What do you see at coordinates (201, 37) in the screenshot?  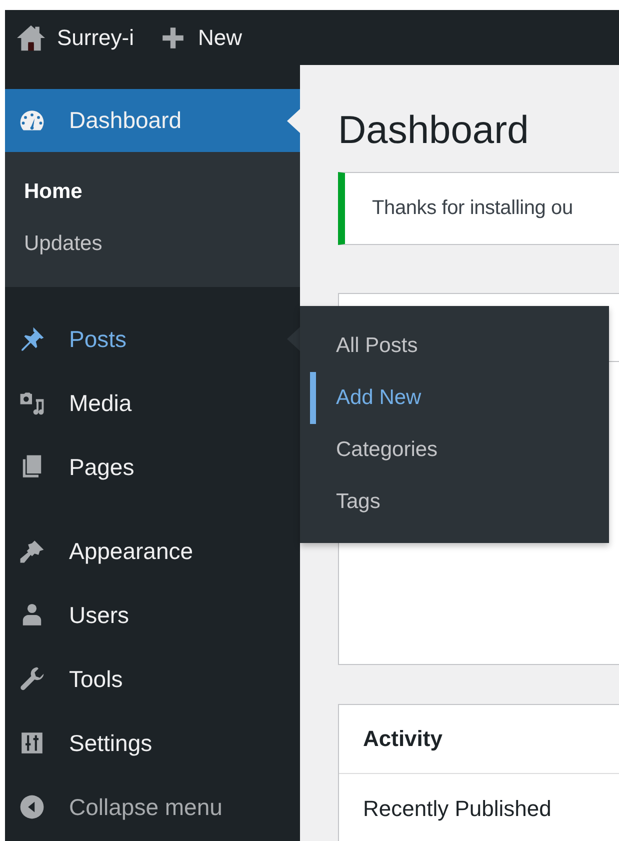 I see `new-link: New` at bounding box center [201, 37].